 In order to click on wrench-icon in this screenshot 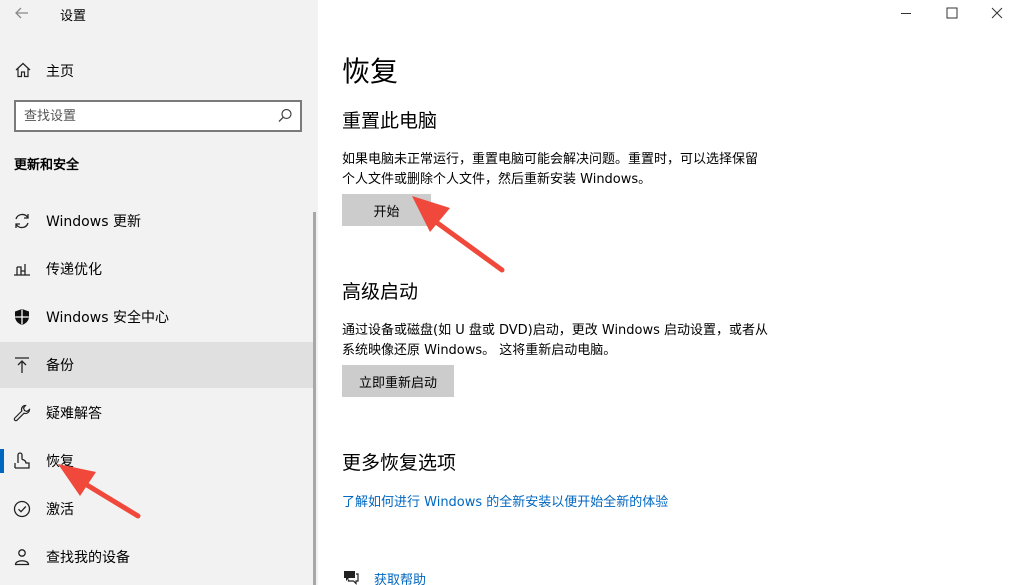, I will do `click(22, 413)`.